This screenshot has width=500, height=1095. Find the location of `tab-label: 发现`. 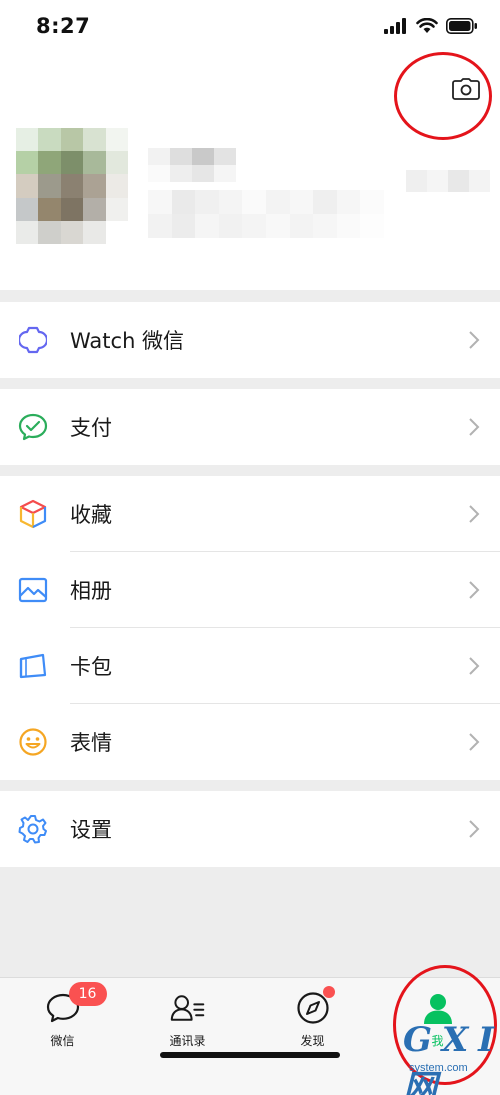

tab-label: 发现 is located at coordinates (312, 1041).